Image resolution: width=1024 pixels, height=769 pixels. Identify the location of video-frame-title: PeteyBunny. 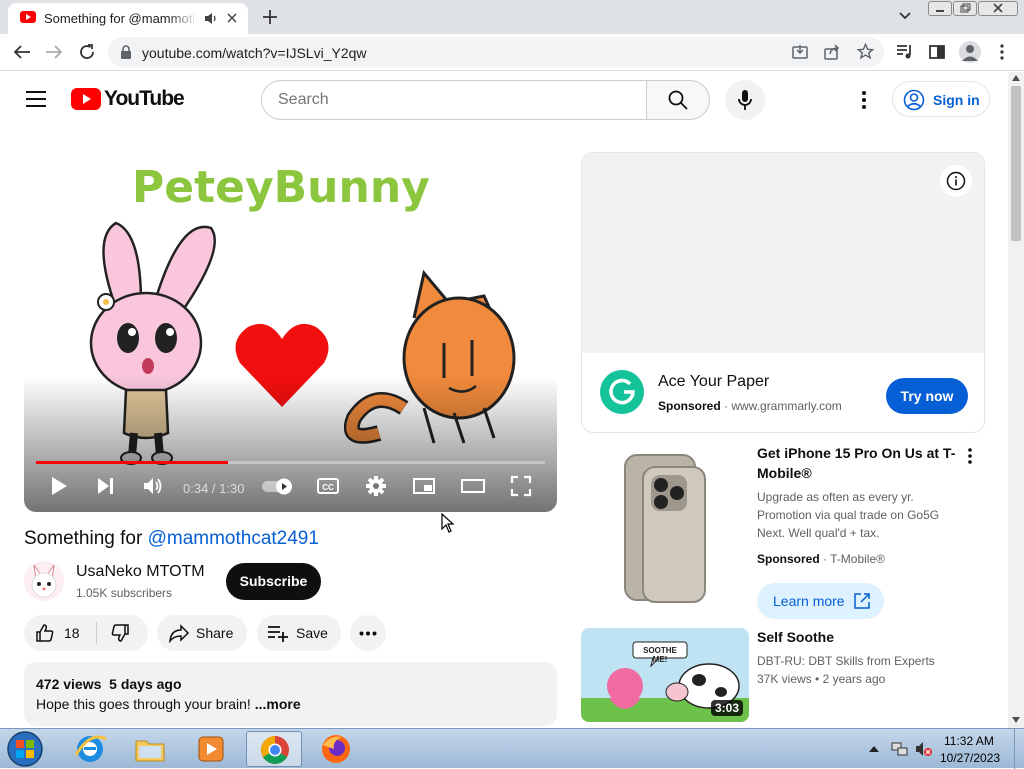
(281, 187).